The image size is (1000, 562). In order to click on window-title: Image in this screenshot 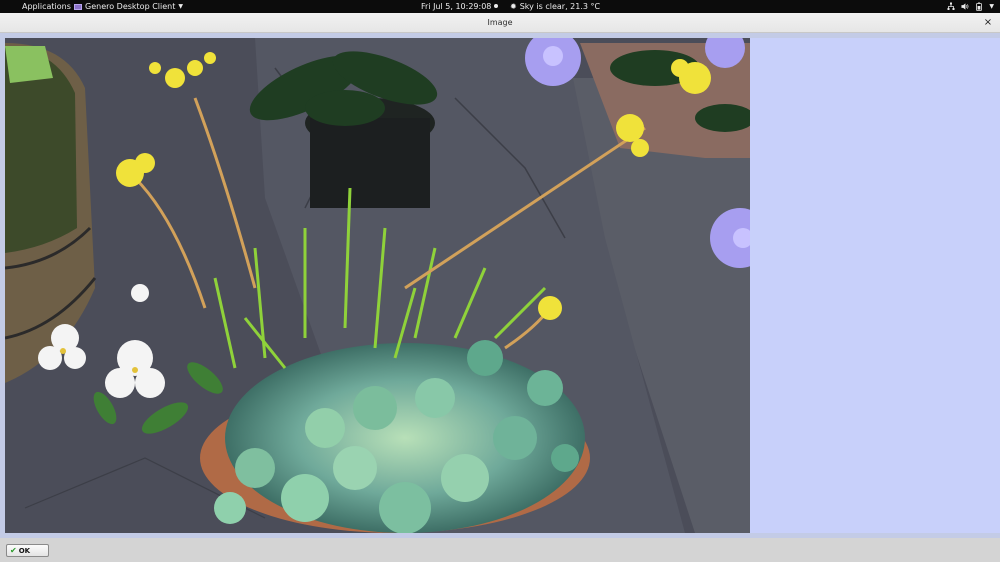, I will do `click(500, 22)`.